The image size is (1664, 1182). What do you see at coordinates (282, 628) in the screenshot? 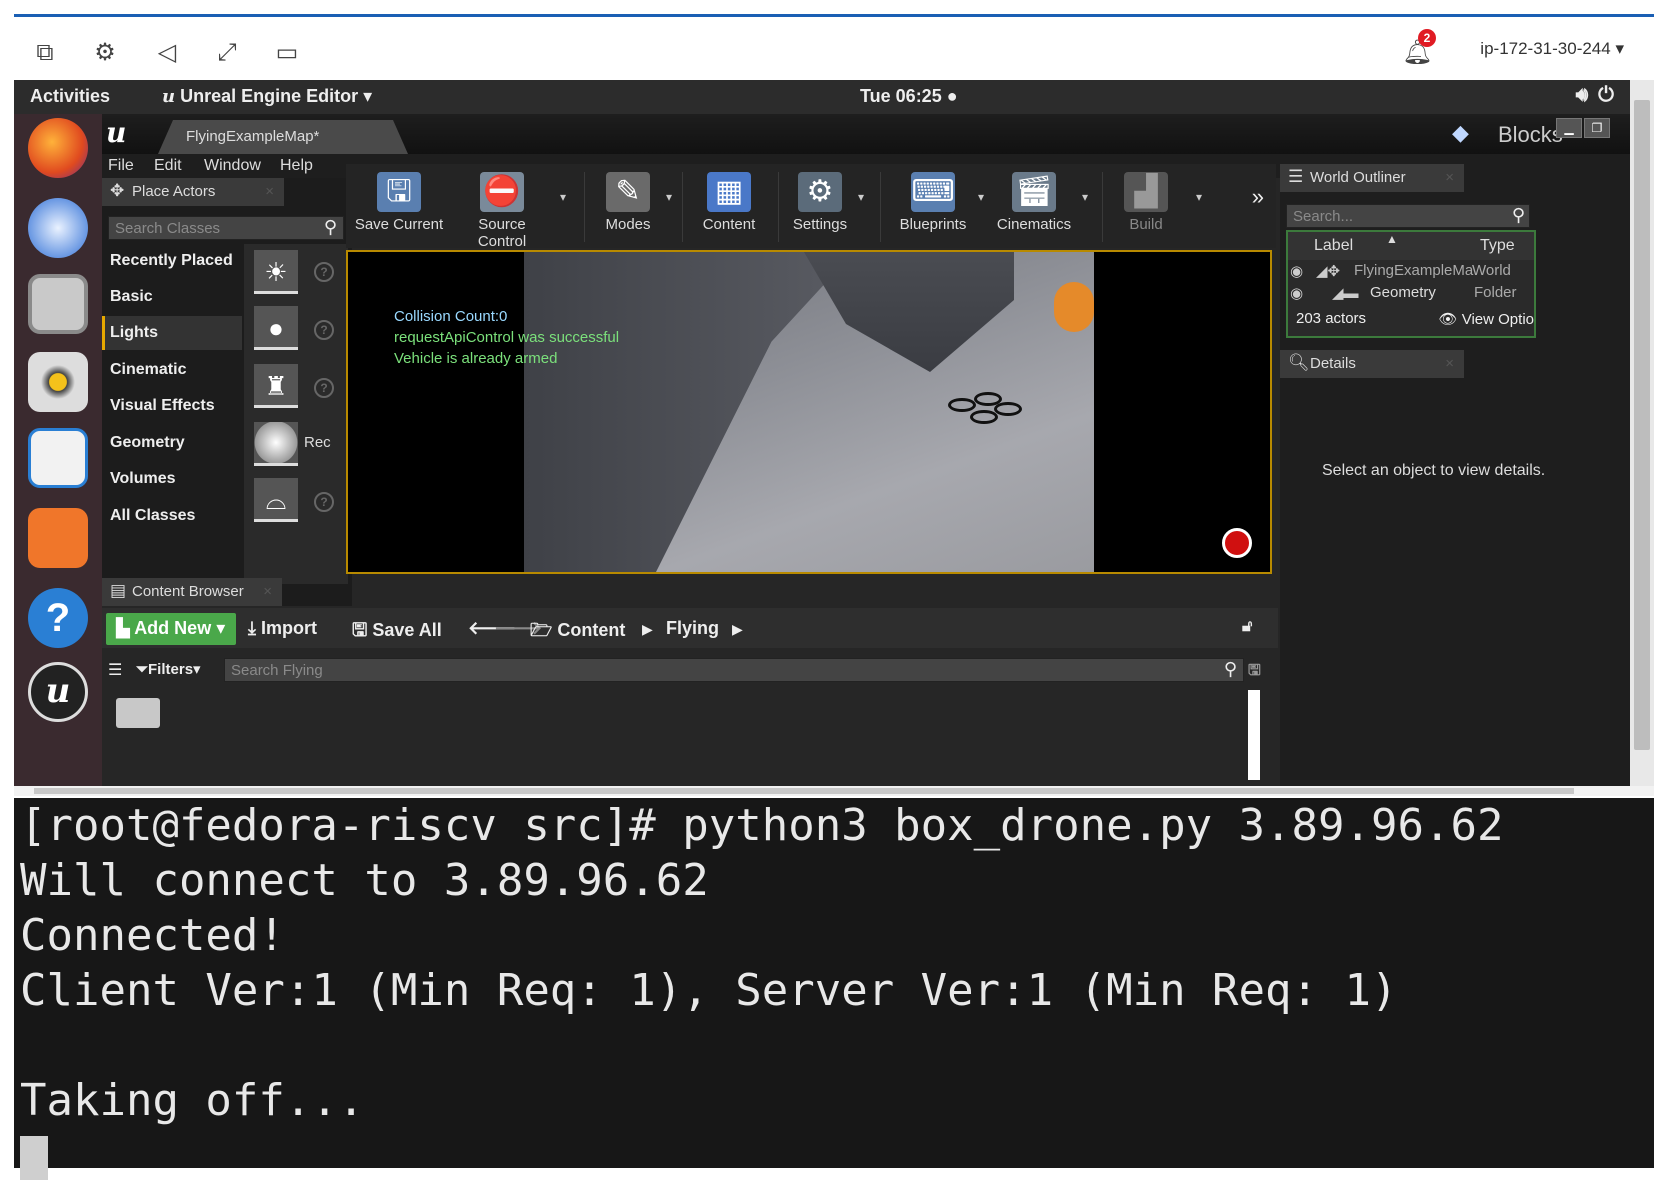
I see `import-button: ⤓ Import` at bounding box center [282, 628].